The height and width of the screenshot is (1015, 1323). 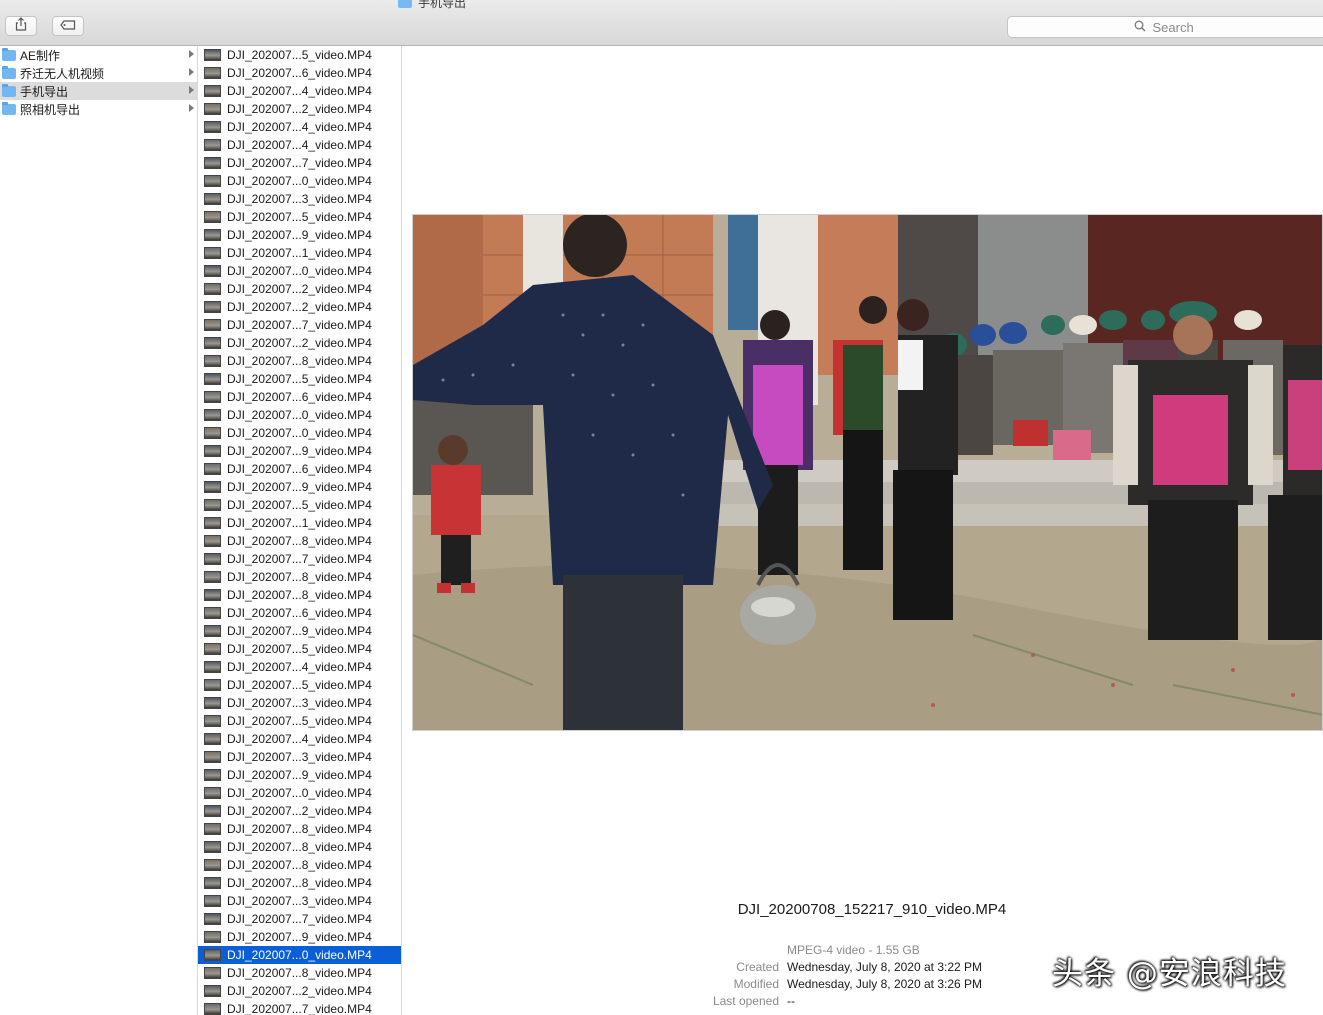 I want to click on search-input, so click(x=1180, y=27).